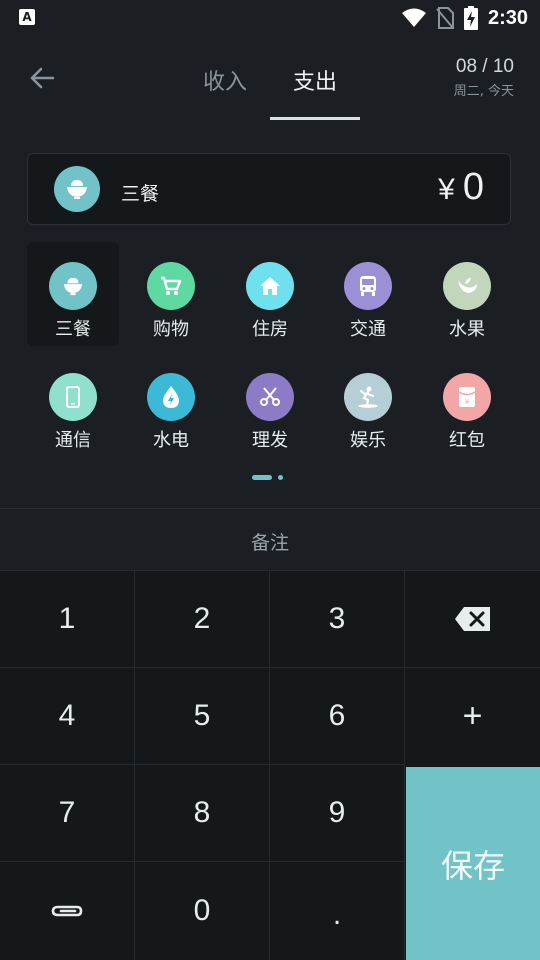 Image resolution: width=540 pixels, height=960 pixels. Describe the element at coordinates (467, 397) in the screenshot. I see `red-envelope-icon: ¥` at that location.